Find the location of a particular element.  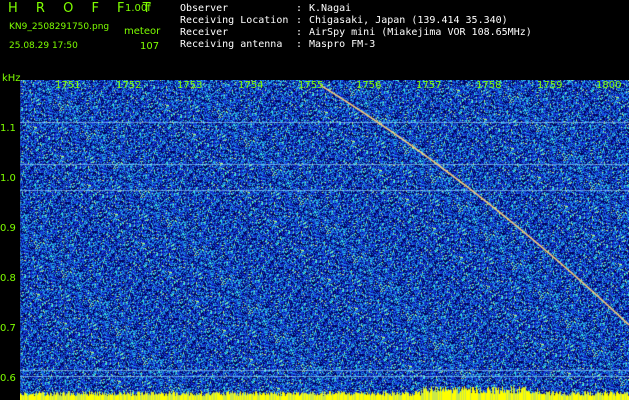

file-name: KN9_2508291750.png is located at coordinates (59, 27).